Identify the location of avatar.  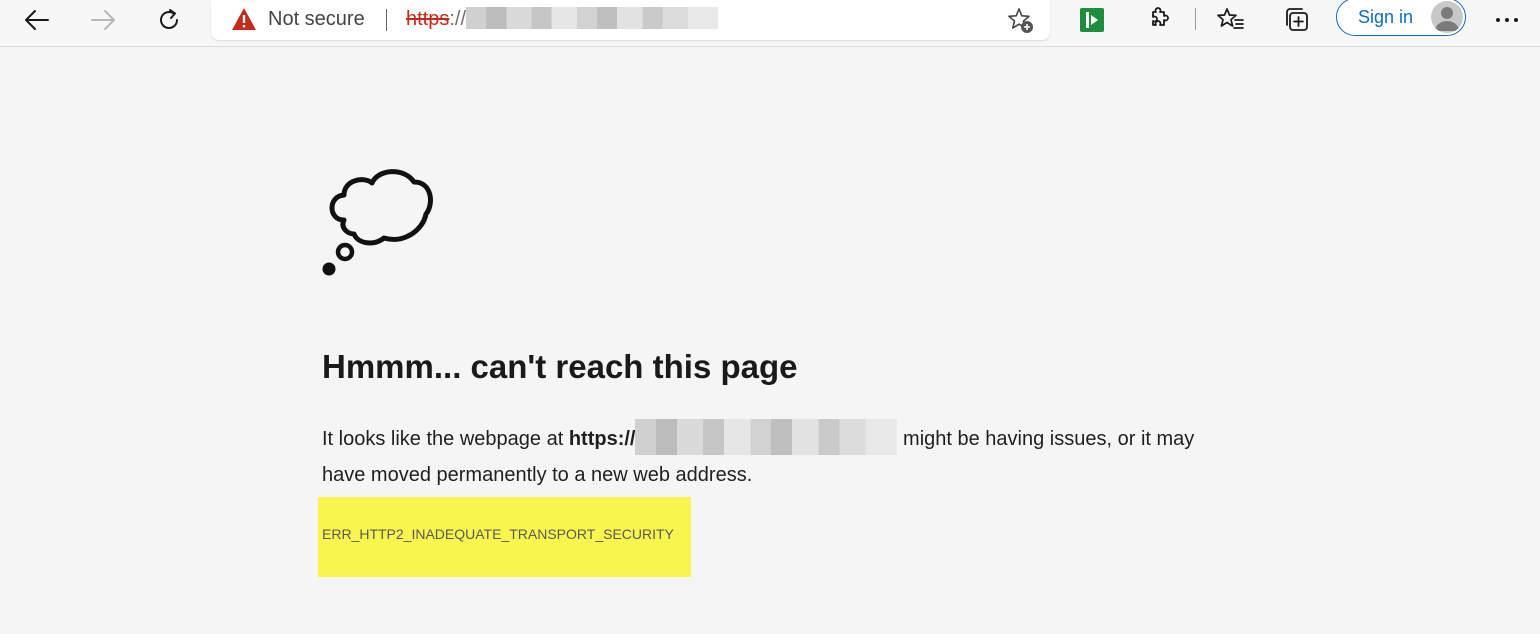
(1447, 17).